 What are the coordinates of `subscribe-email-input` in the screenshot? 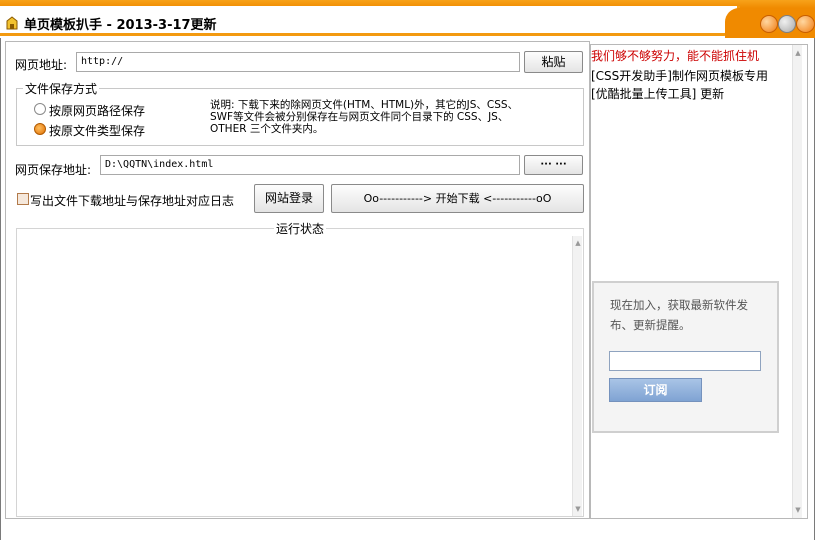 It's located at (685, 361).